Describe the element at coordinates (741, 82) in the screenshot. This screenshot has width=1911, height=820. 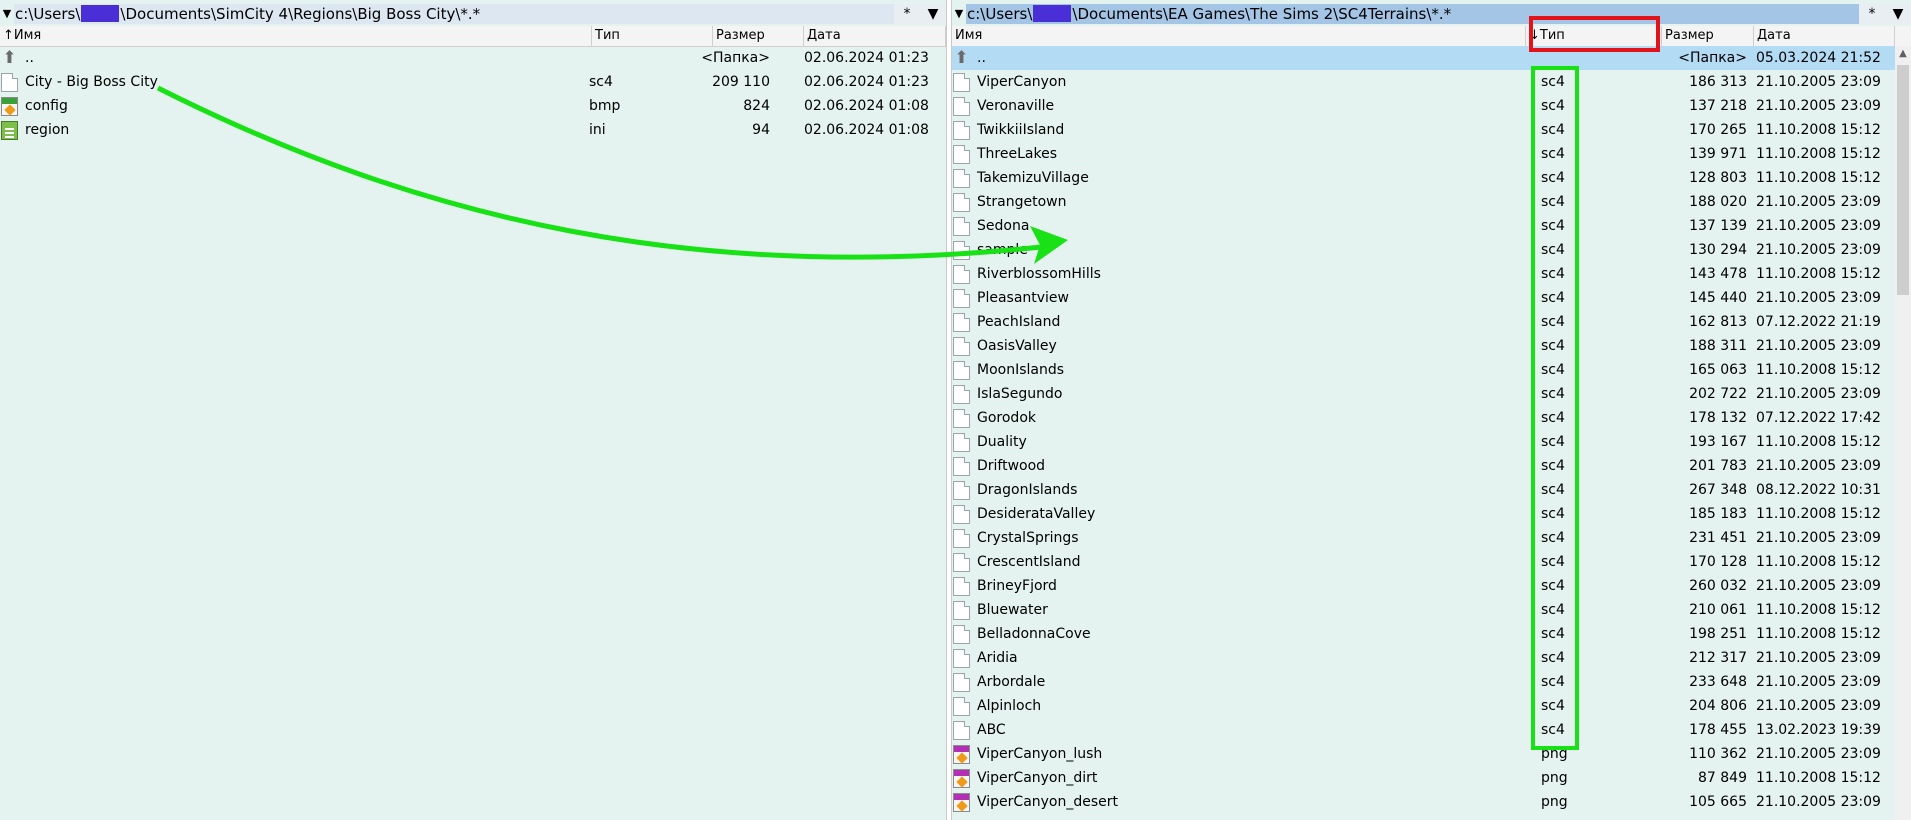
I see `file-size: 209 110` at that location.